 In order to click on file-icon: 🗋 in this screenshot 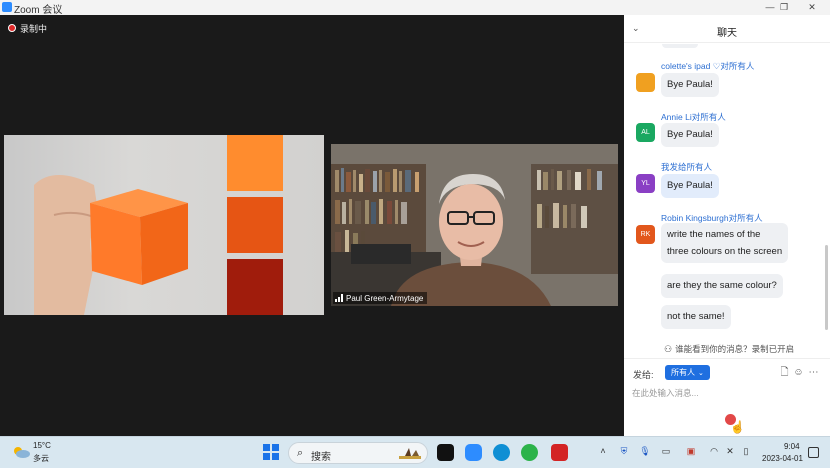, I will do `click(784, 372)`.